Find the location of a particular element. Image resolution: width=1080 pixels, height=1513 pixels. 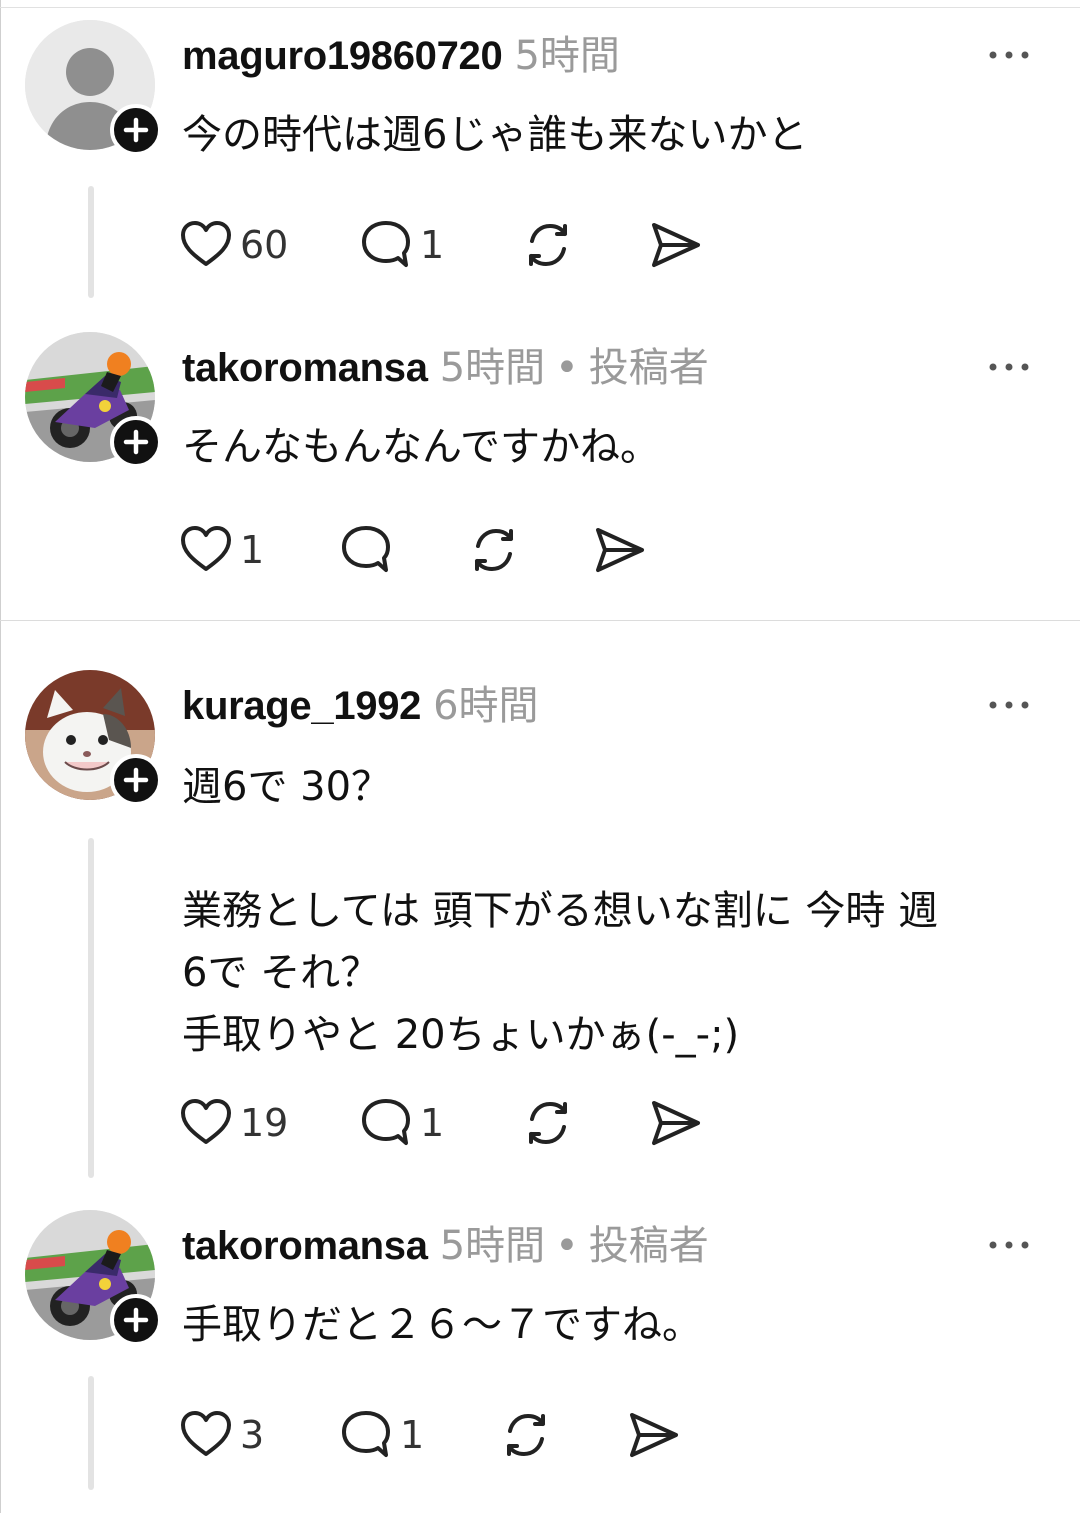

post-header: maguro19860720 5時間 is located at coordinates (401, 56).